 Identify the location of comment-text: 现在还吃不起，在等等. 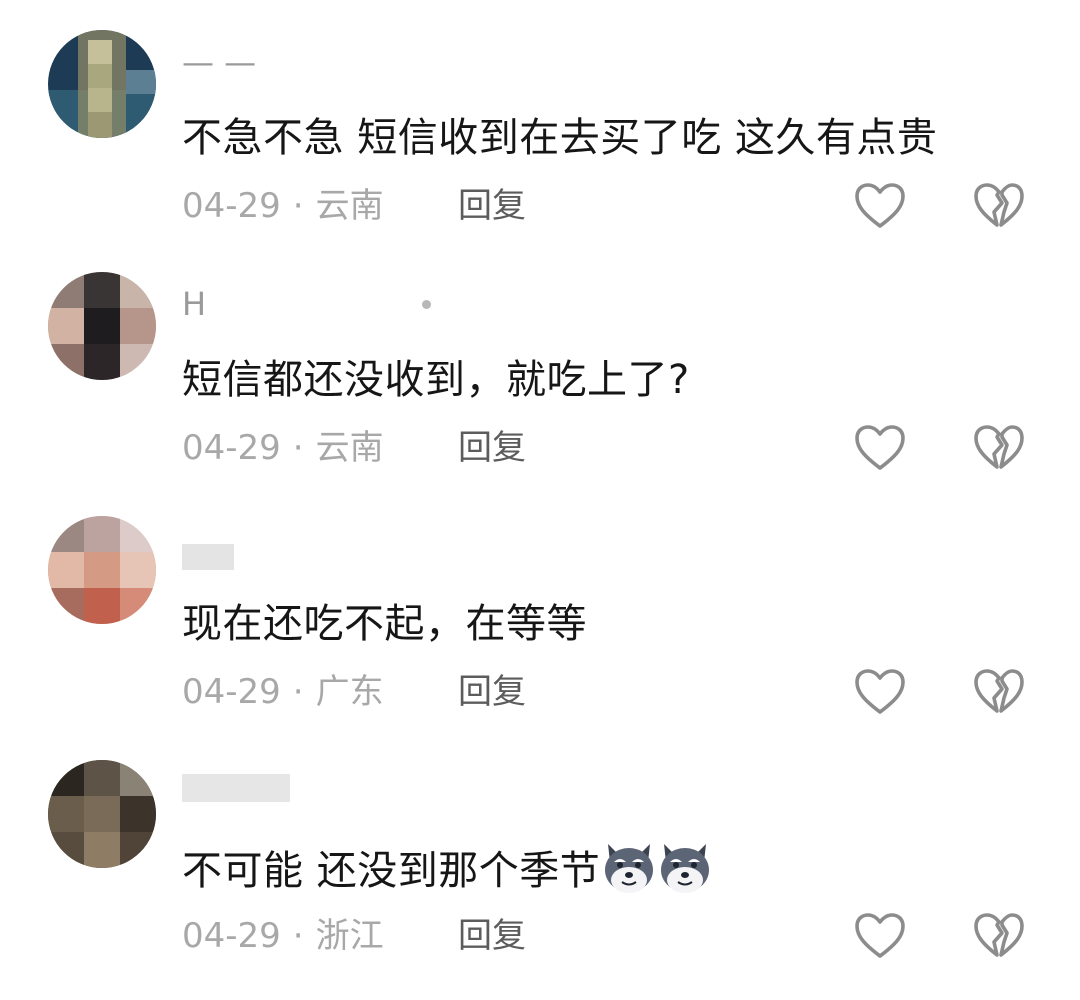
(384, 624).